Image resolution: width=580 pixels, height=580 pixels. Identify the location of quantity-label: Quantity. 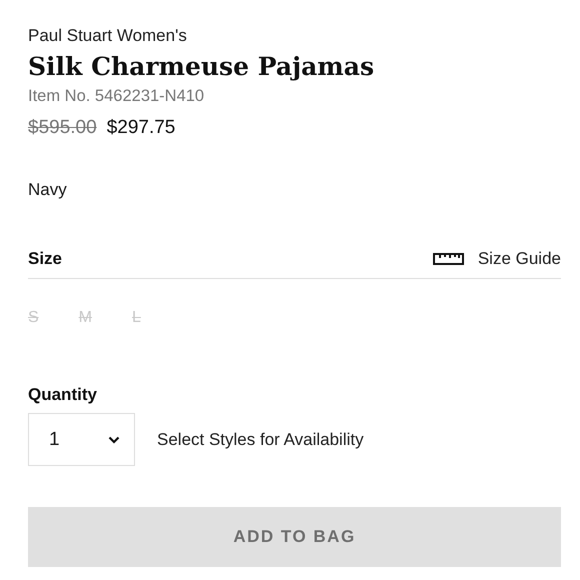
(62, 394).